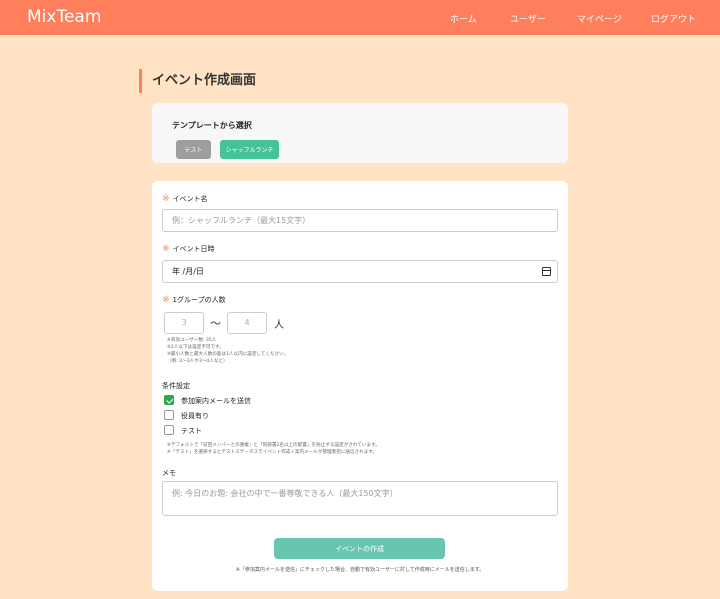  I want to click on page-title-block: イベント作成画面, so click(197, 81).